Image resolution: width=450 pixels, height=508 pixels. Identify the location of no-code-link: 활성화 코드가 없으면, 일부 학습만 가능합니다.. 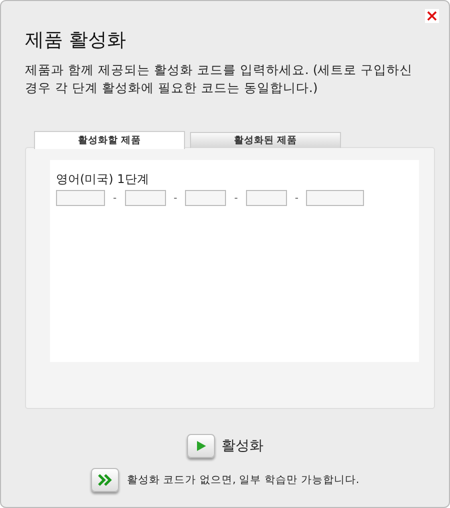
(243, 480).